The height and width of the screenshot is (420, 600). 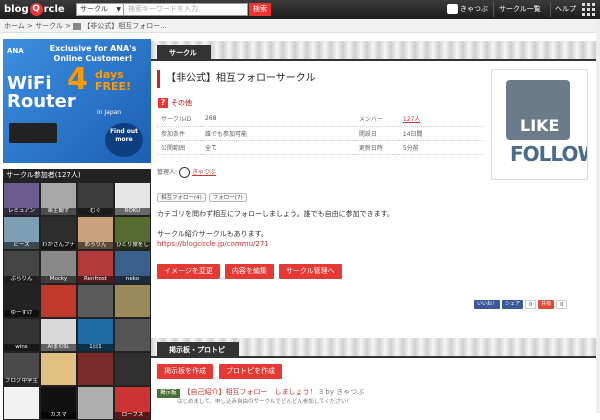 I want to click on topic-title: 【自己紹介】相互フォロー しましょう！, so click(x=250, y=392).